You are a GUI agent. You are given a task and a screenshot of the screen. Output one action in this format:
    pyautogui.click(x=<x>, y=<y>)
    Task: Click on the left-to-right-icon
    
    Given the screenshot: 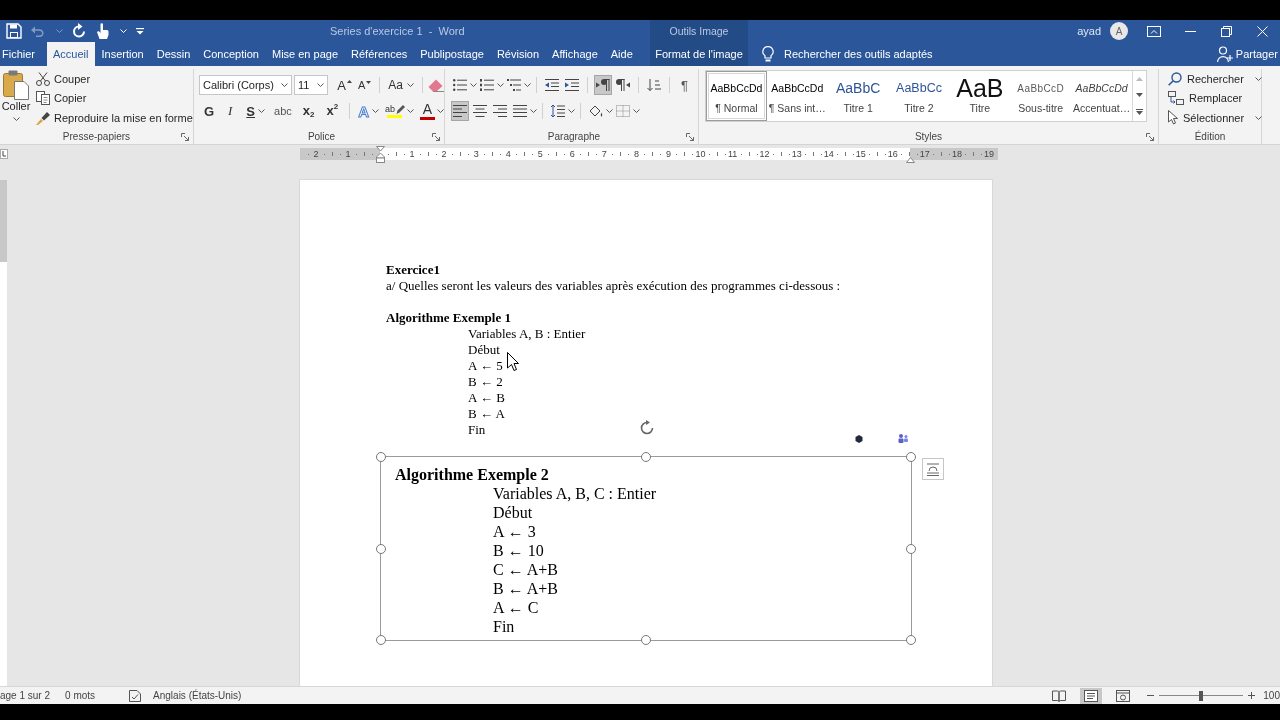 What is the action you would take?
    pyautogui.click(x=603, y=85)
    